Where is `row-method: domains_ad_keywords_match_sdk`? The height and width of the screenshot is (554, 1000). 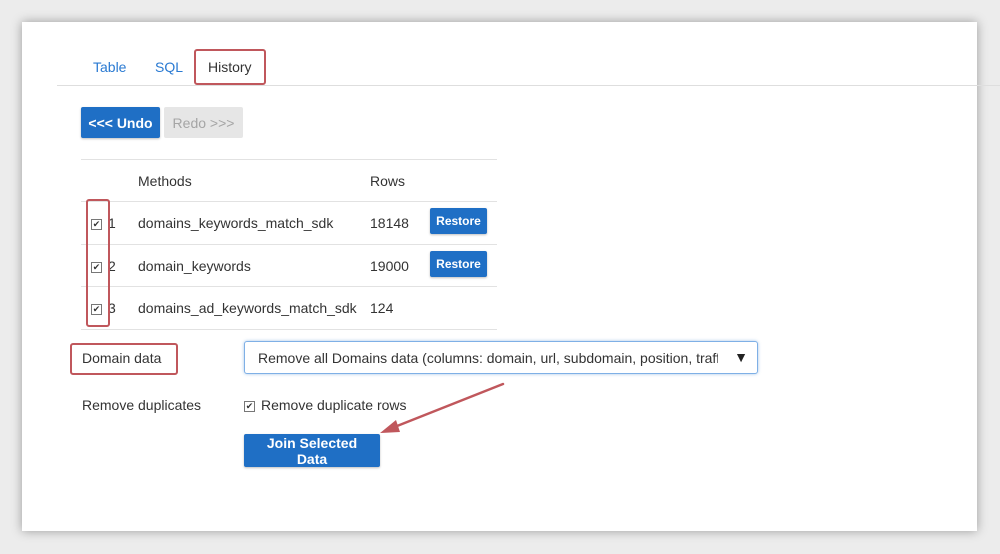 row-method: domains_ad_keywords_match_sdk is located at coordinates (247, 308).